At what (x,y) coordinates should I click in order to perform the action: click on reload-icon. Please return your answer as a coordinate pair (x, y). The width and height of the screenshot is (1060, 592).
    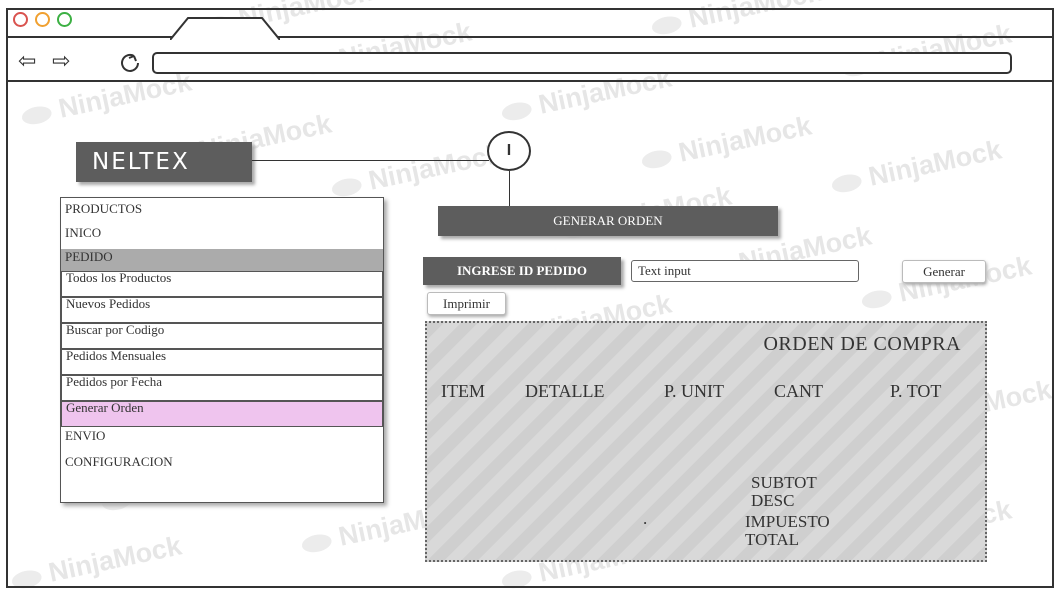
    Looking at the image, I should click on (130, 63).